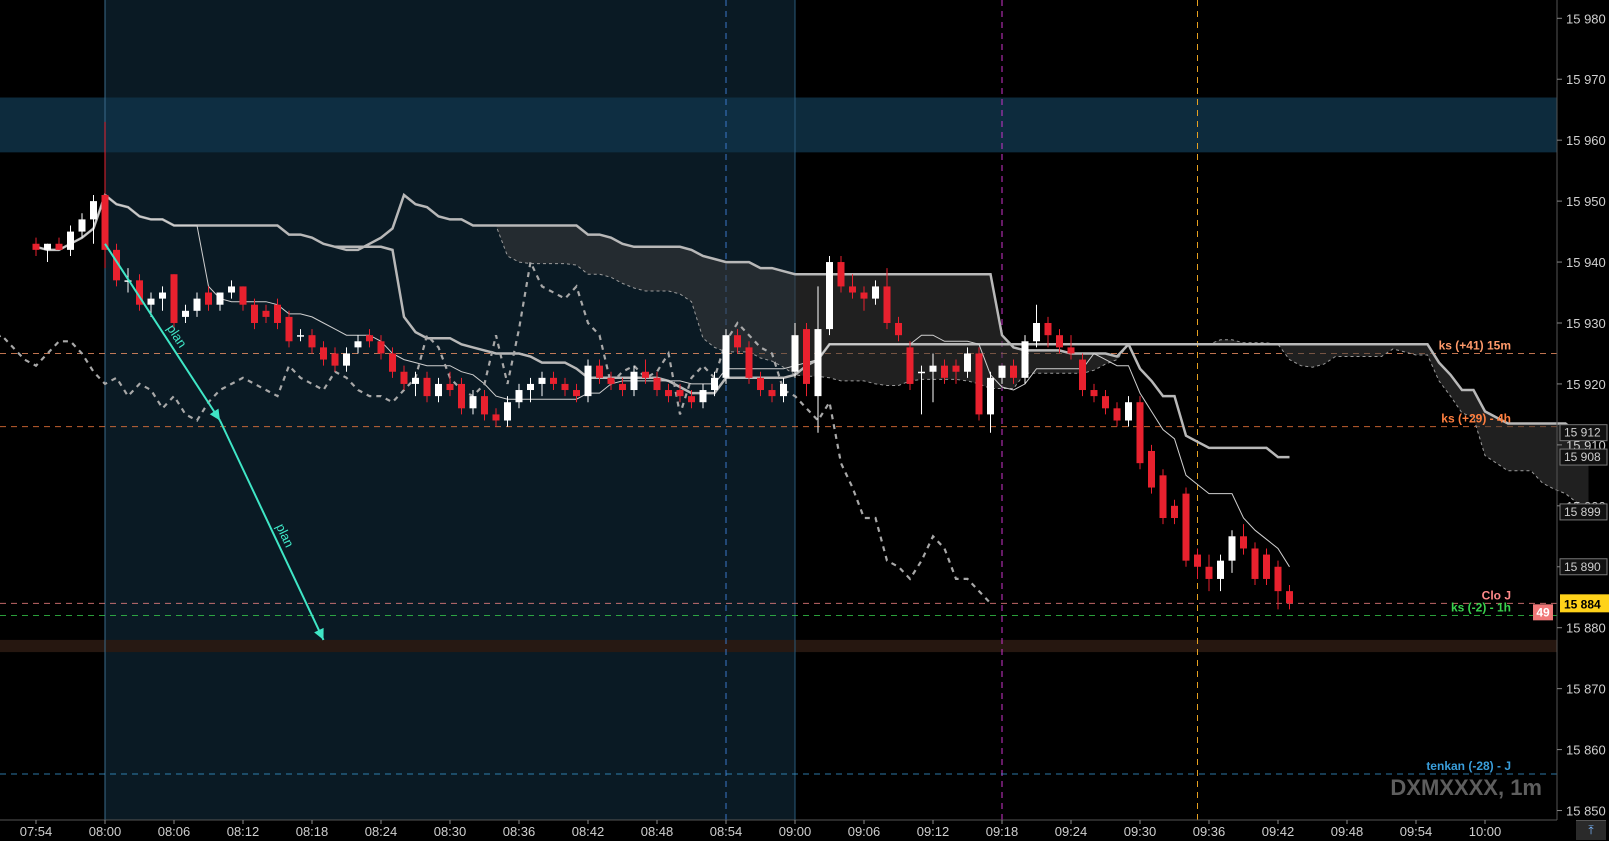 The width and height of the screenshot is (1609, 841). I want to click on time-tick-label: 08:30, so click(450, 831).